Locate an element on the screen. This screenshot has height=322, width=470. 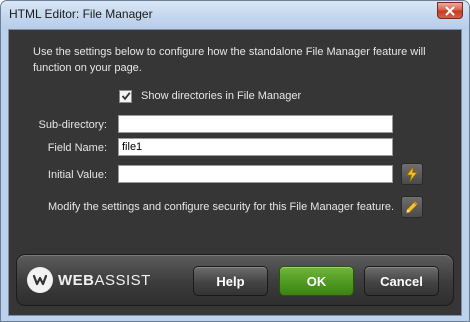
checkmark-icon is located at coordinates (126, 96).